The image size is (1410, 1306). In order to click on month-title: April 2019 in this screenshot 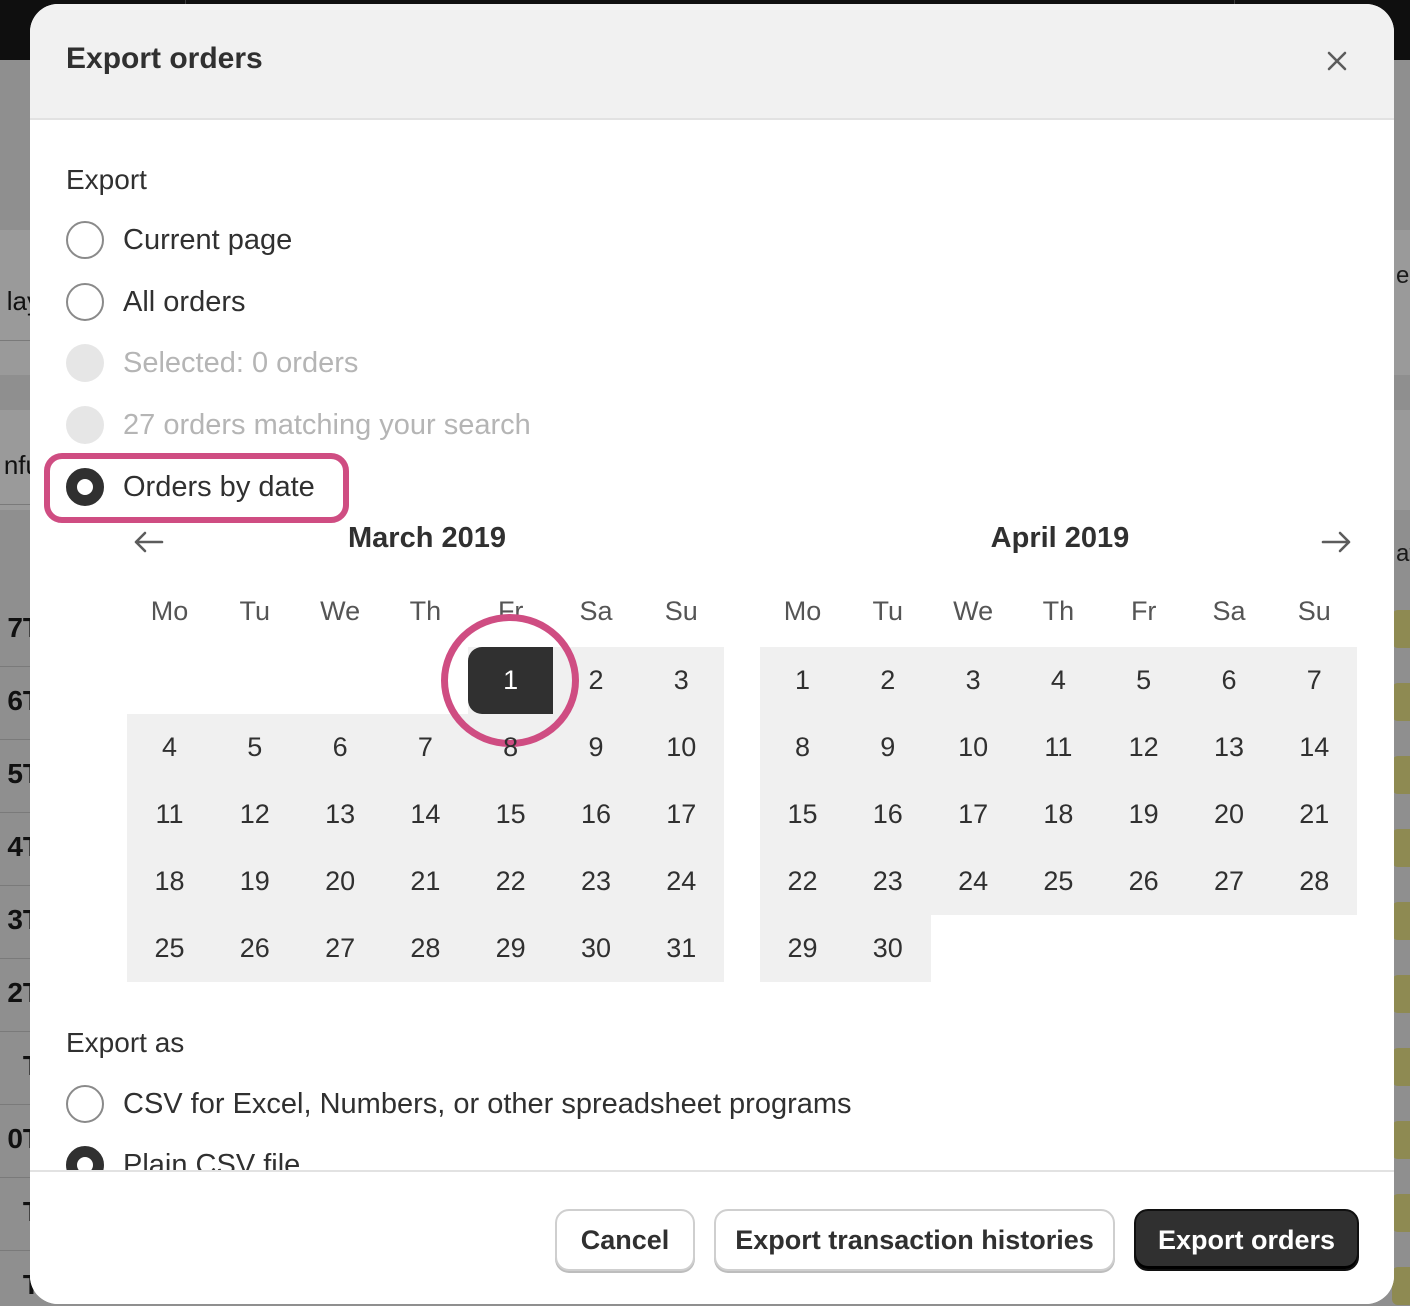, I will do `click(1060, 538)`.